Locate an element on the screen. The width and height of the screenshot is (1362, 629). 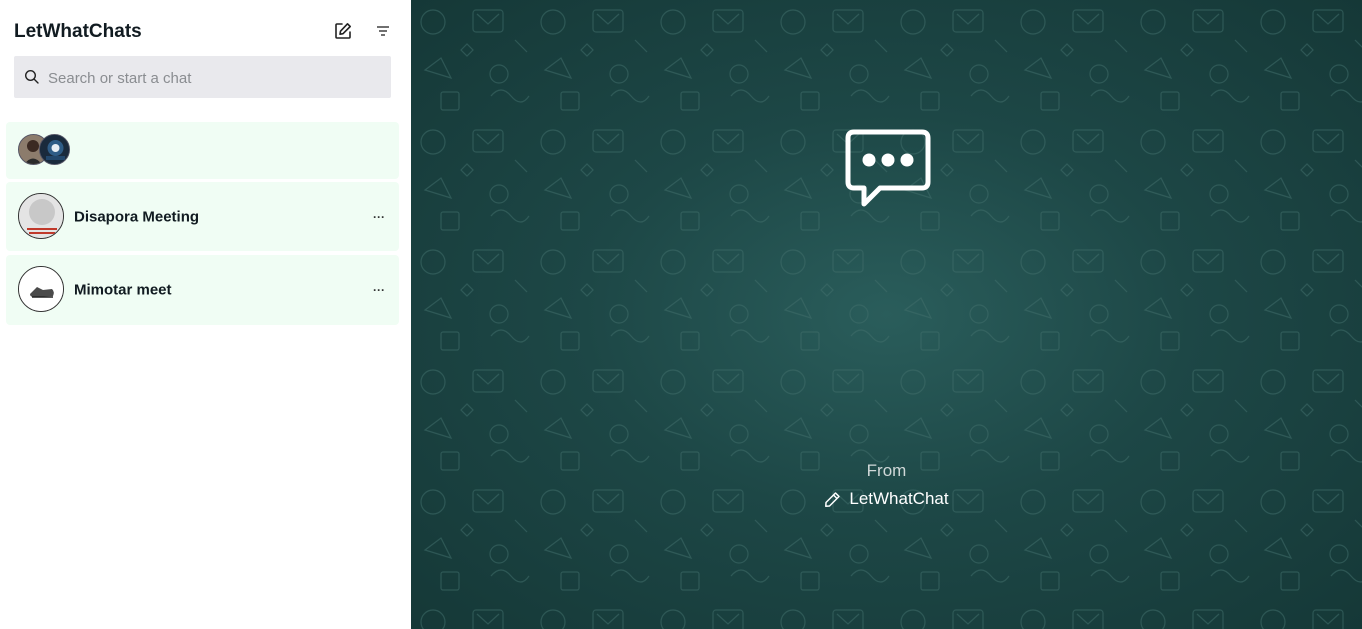
compose-icon is located at coordinates (343, 31).